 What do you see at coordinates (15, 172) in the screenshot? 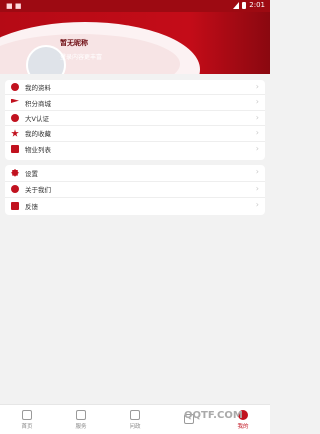
I see `gear-icon` at bounding box center [15, 172].